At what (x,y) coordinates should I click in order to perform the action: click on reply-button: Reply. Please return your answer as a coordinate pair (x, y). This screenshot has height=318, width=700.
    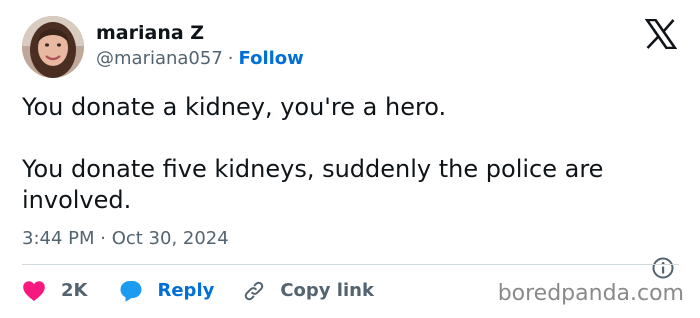
    Looking at the image, I should click on (166, 291).